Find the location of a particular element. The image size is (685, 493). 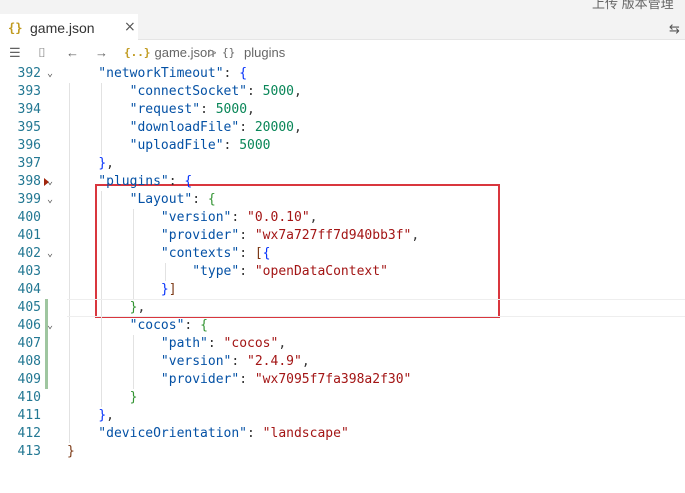

line-number: 392 is located at coordinates (29, 73).